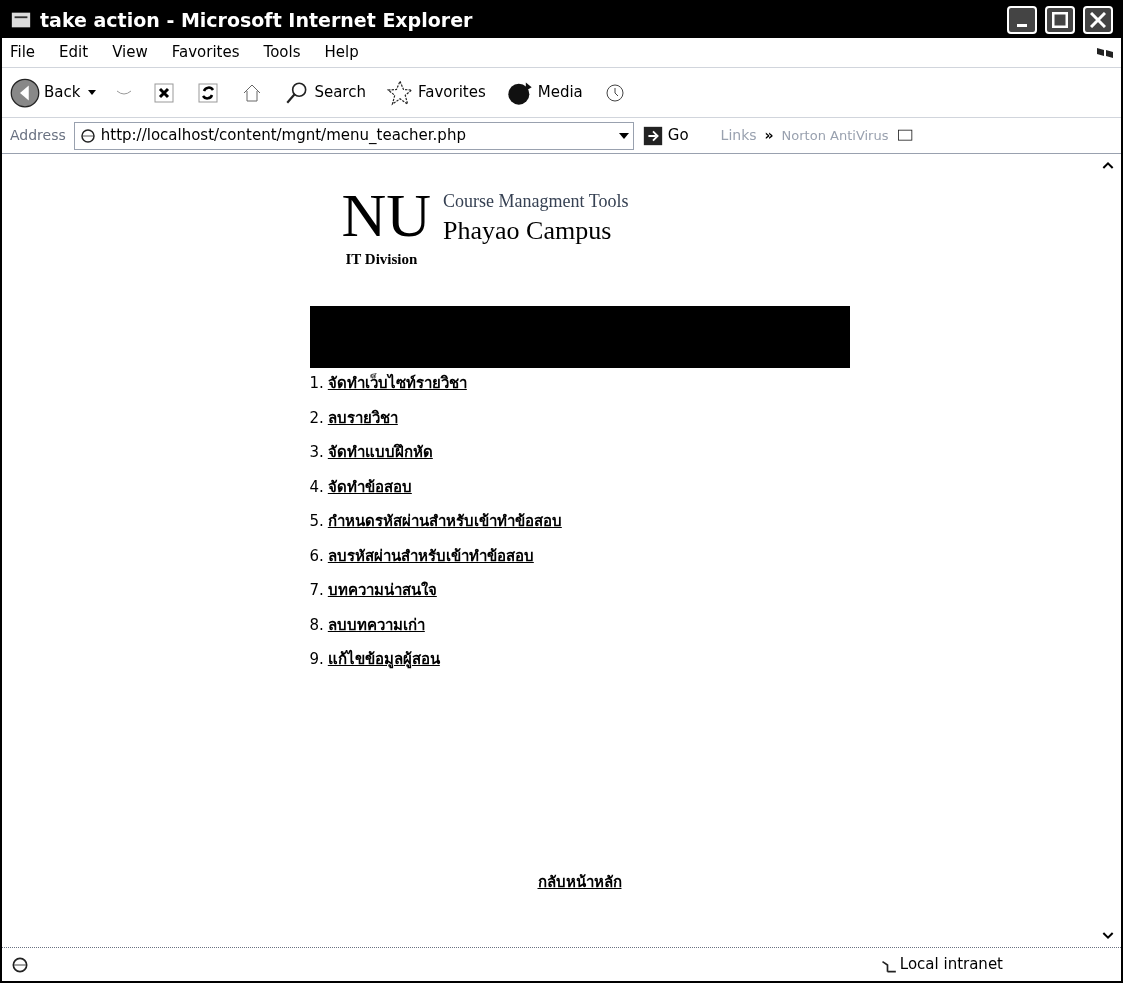  Describe the element at coordinates (316, 418) in the screenshot. I see `item-number: 2.` at that location.